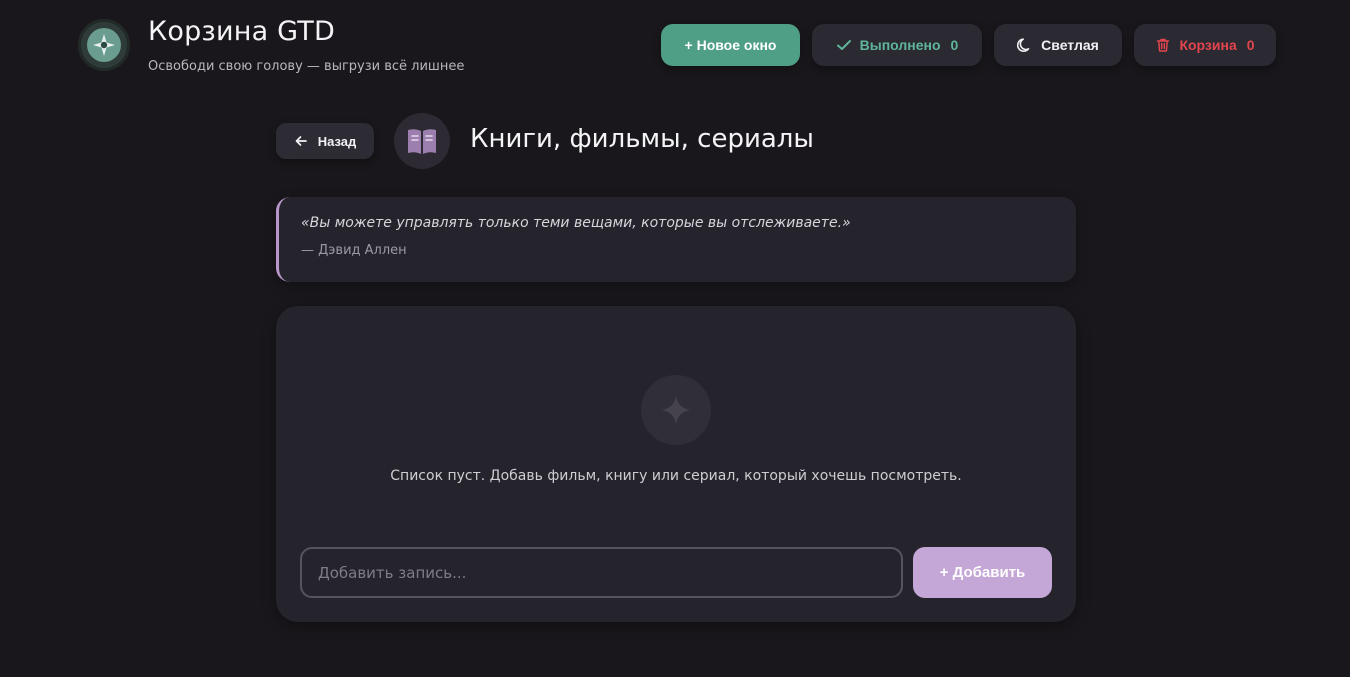  I want to click on theme-label: Светлая, so click(1070, 45).